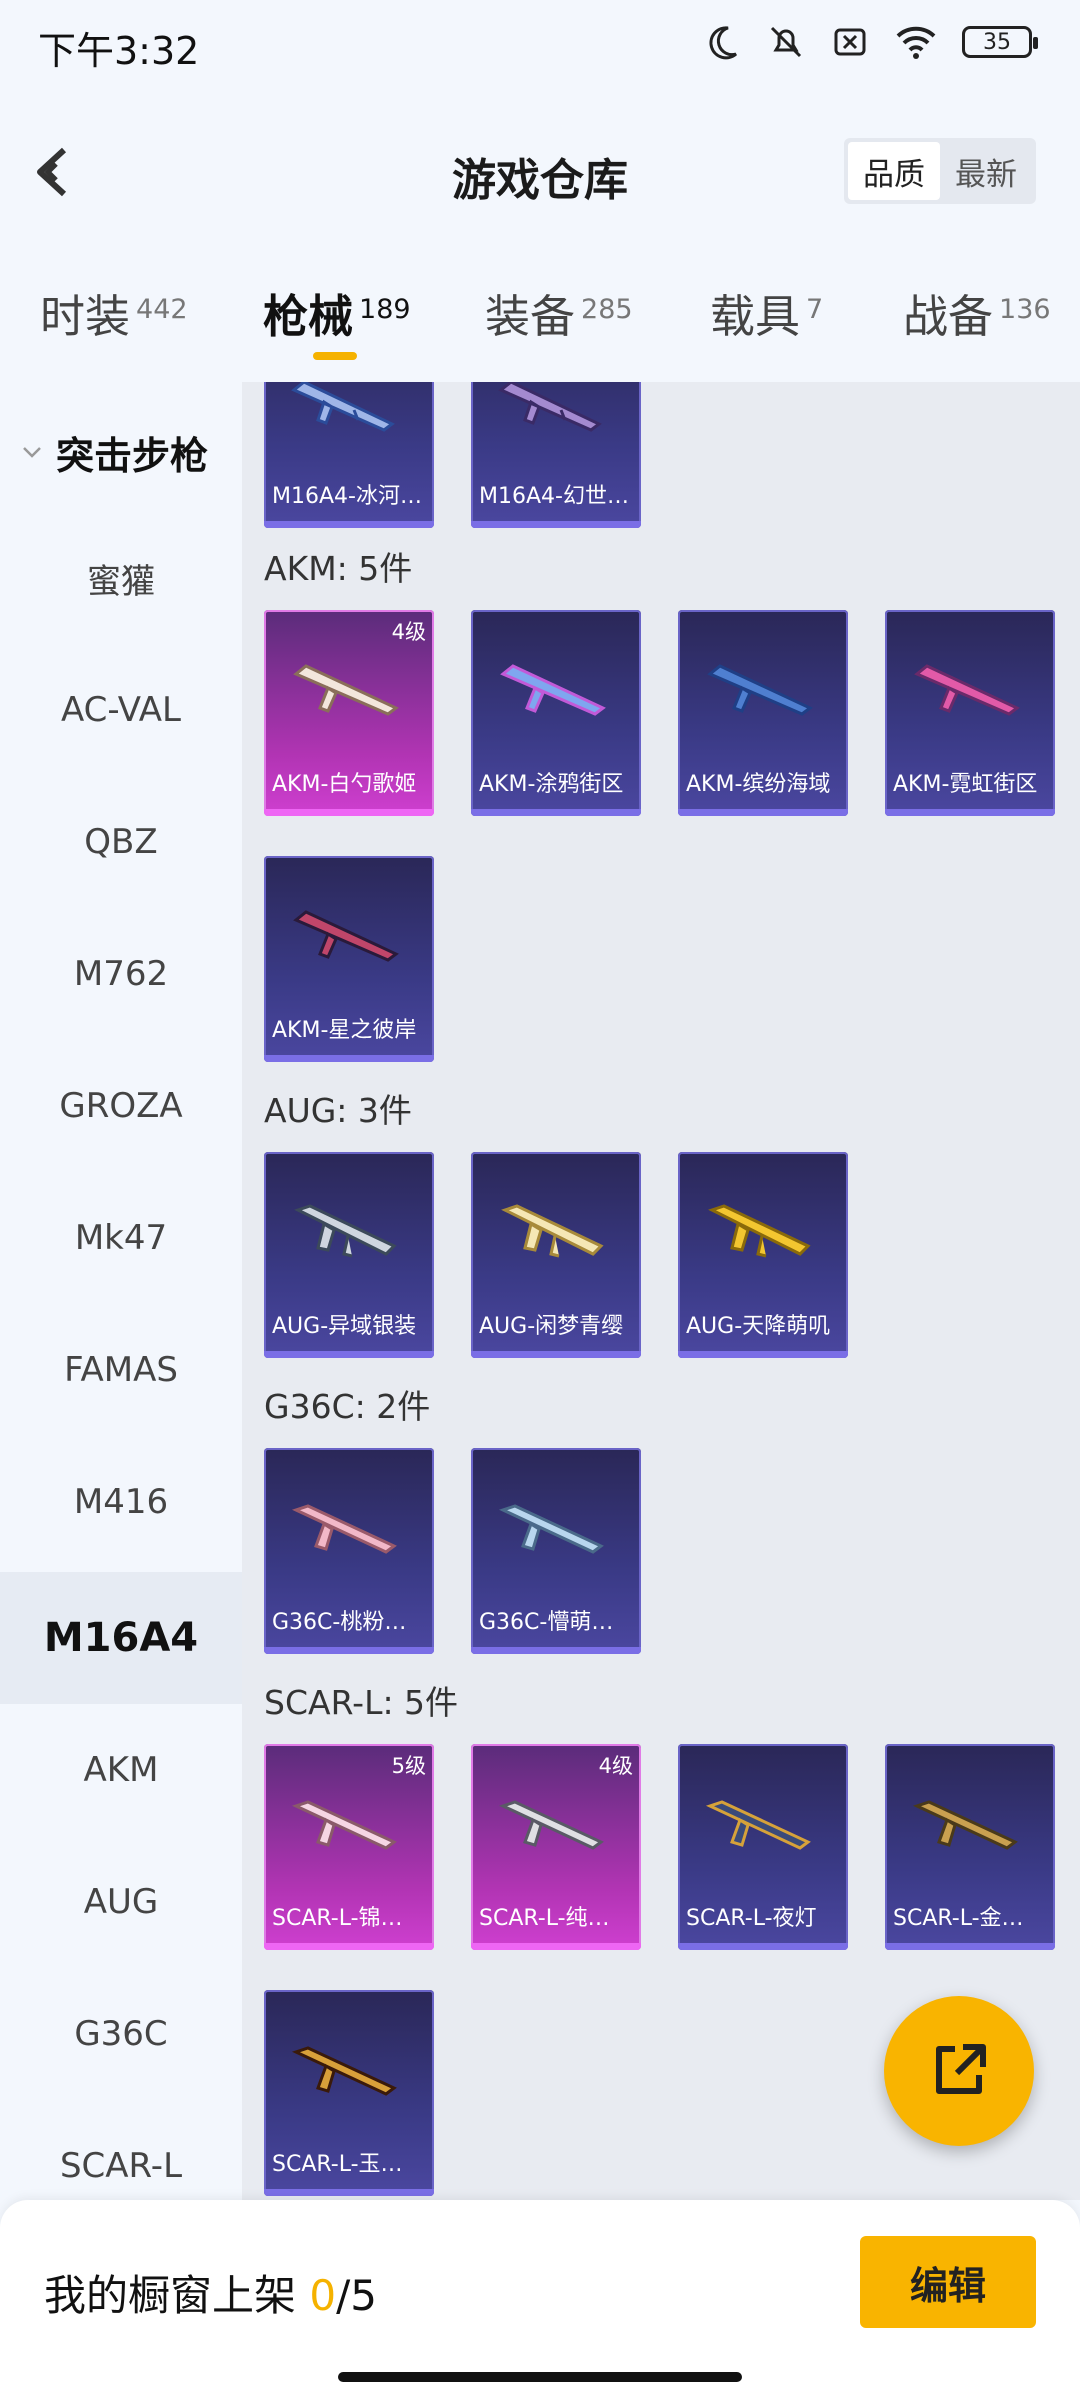 The width and height of the screenshot is (1080, 2400). Describe the element at coordinates (121, 1370) in the screenshot. I see `sidebar-item: FAMAS` at that location.